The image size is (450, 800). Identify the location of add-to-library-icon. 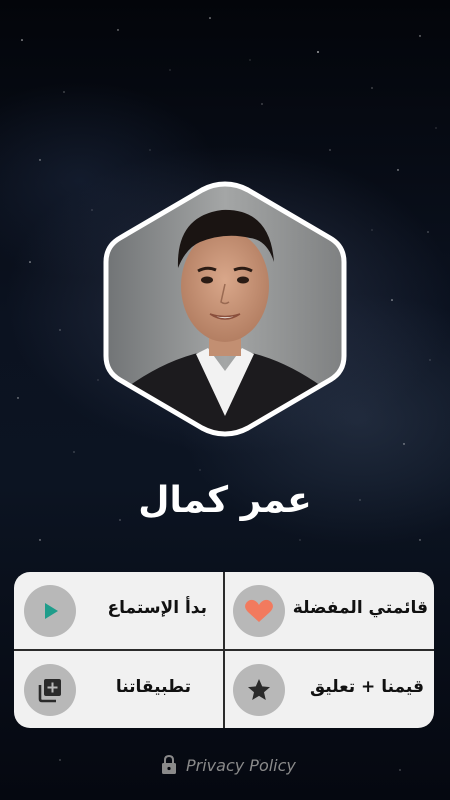
(50, 690).